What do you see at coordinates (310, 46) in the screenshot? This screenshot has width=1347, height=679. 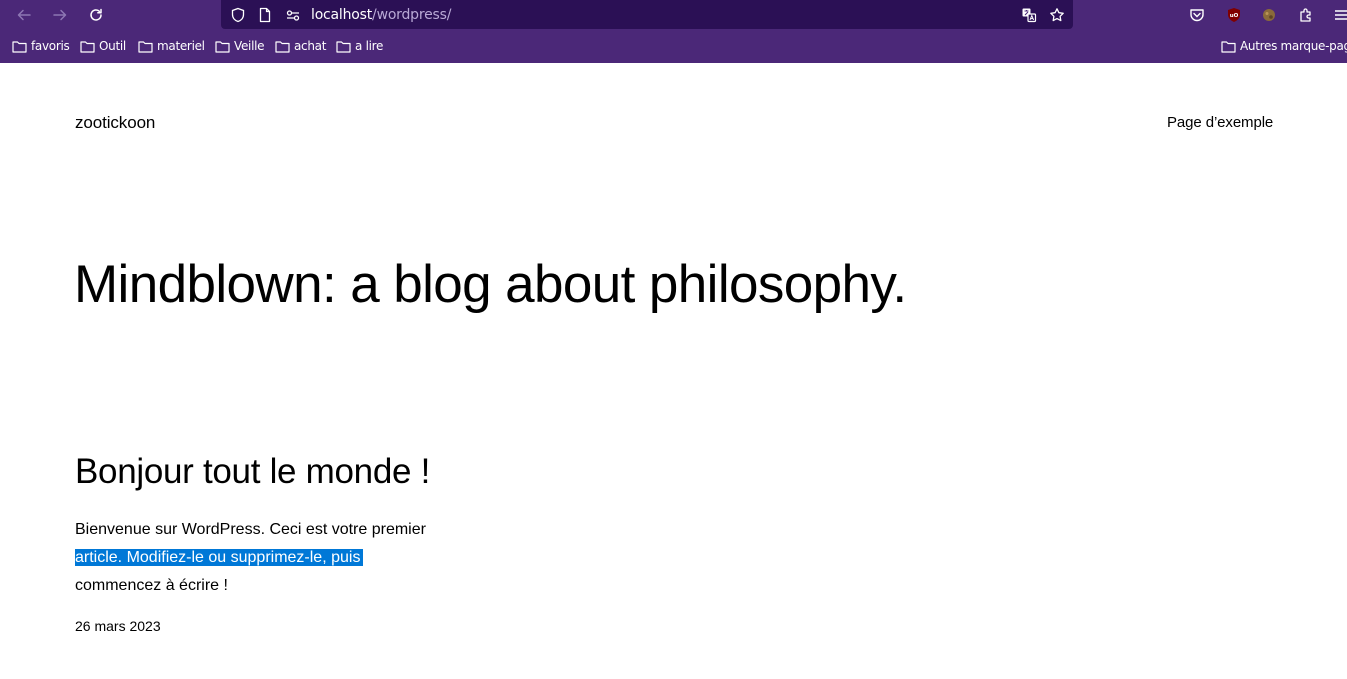 I see `bookmark-label: achat` at bounding box center [310, 46].